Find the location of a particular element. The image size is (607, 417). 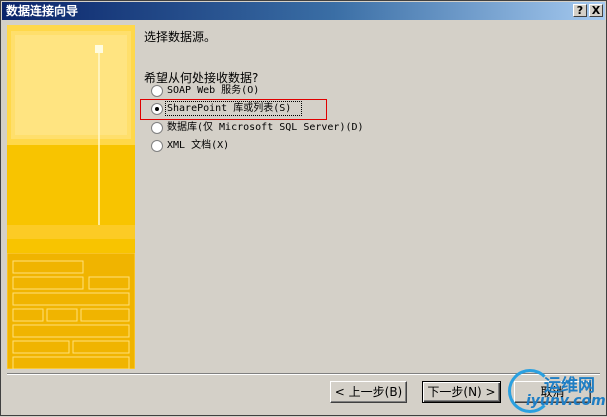

watermark-logo: 运维网 iyunv.com is located at coordinates (556, 392).